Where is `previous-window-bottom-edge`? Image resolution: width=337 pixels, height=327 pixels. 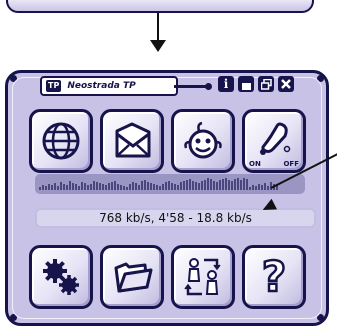
previous-window-bottom-edge is located at coordinates (160, 6).